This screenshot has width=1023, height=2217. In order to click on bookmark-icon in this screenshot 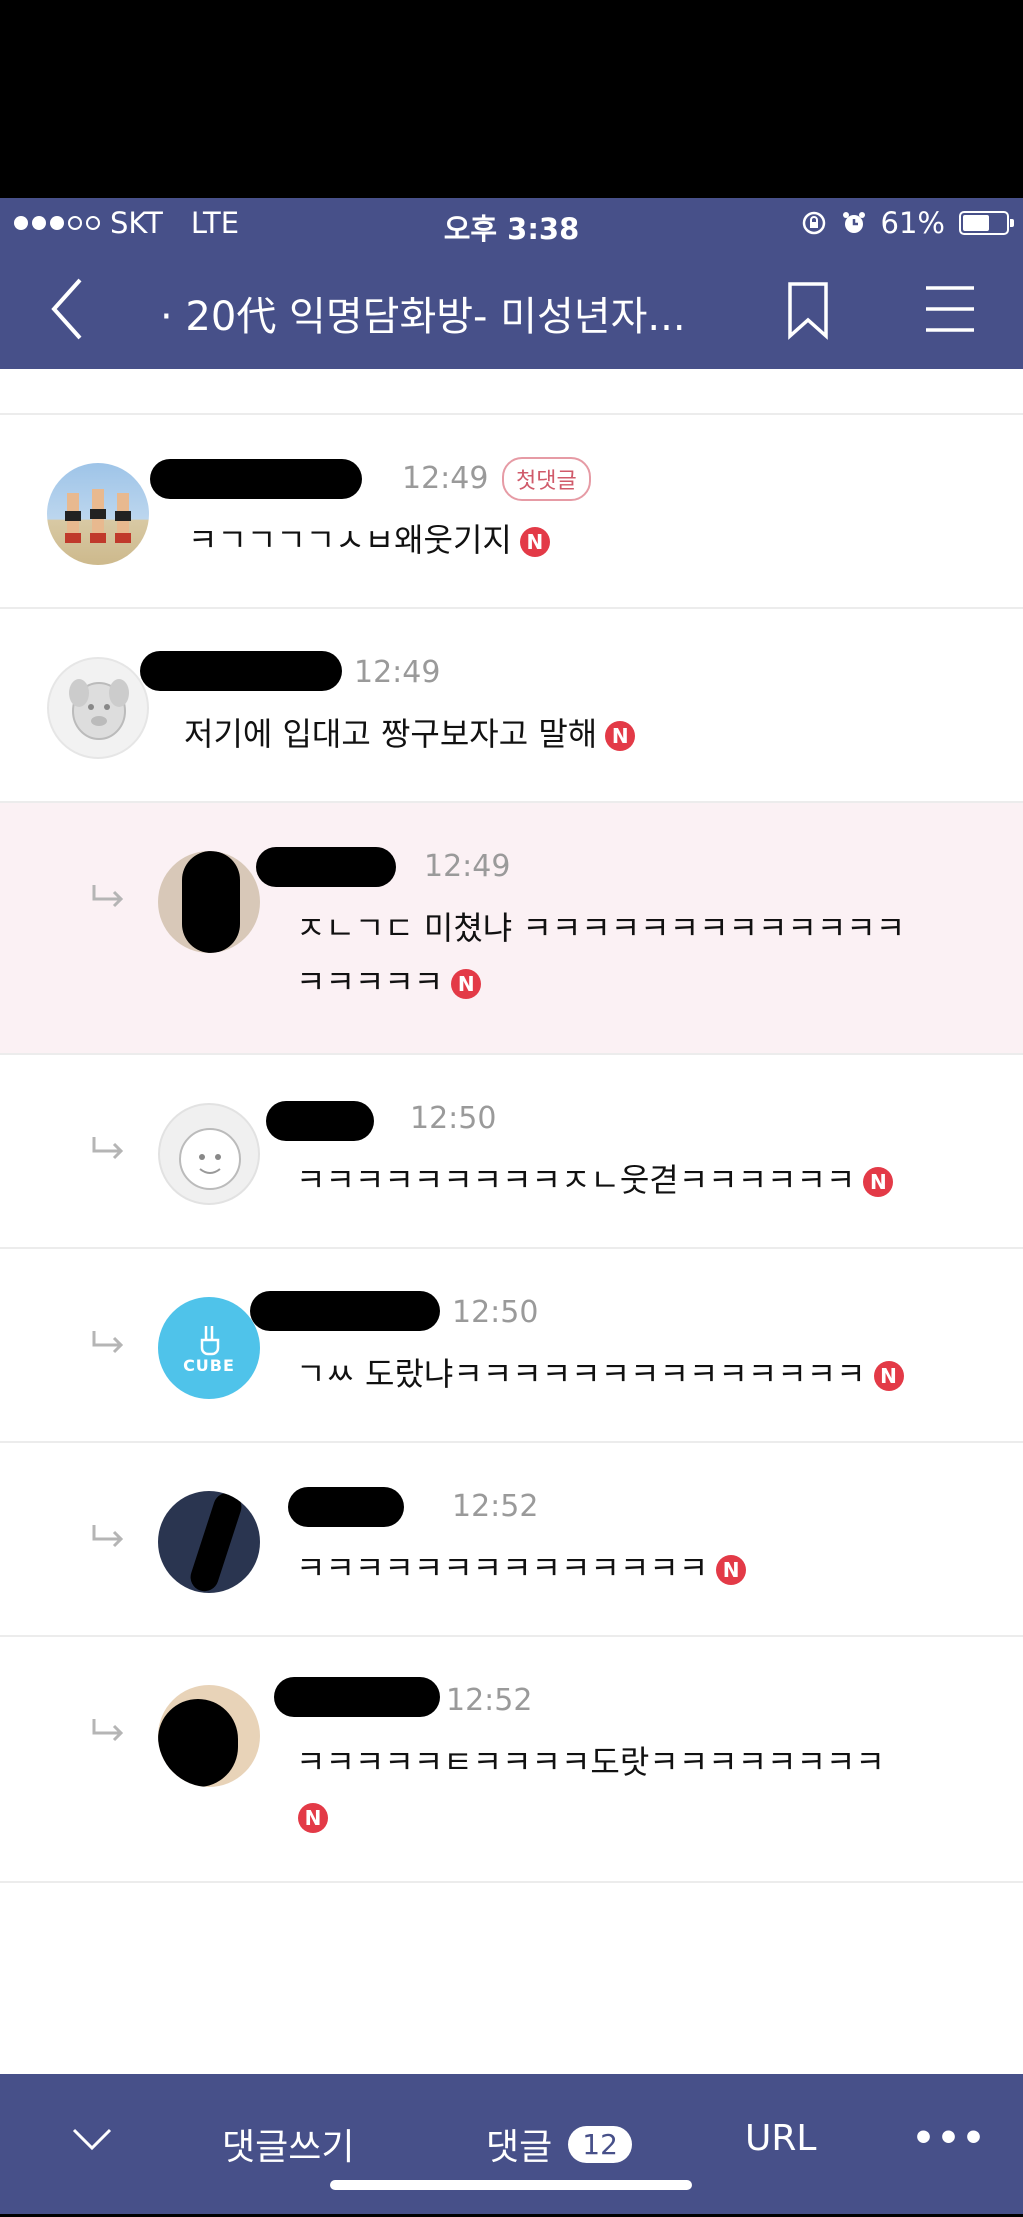, I will do `click(808, 310)`.